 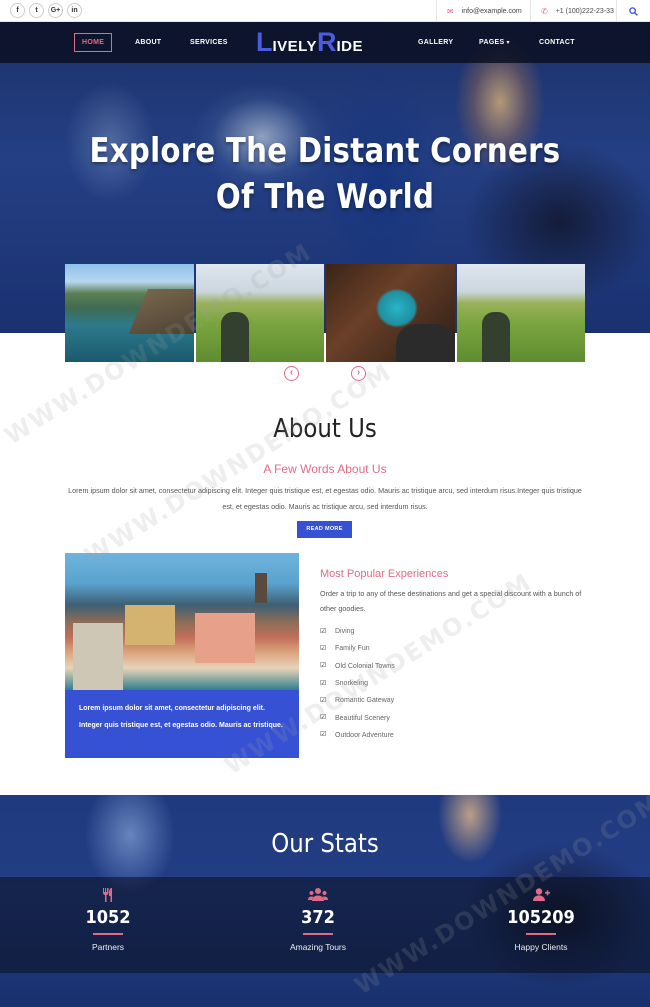 What do you see at coordinates (74, 10) in the screenshot?
I see `linkedin-icon: in` at bounding box center [74, 10].